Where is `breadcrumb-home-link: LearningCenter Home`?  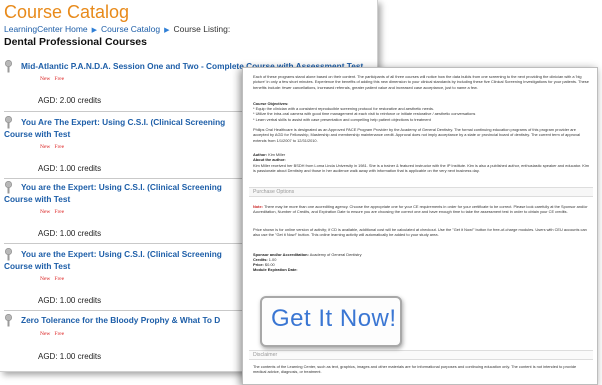 breadcrumb-home-link: LearningCenter Home is located at coordinates (46, 29).